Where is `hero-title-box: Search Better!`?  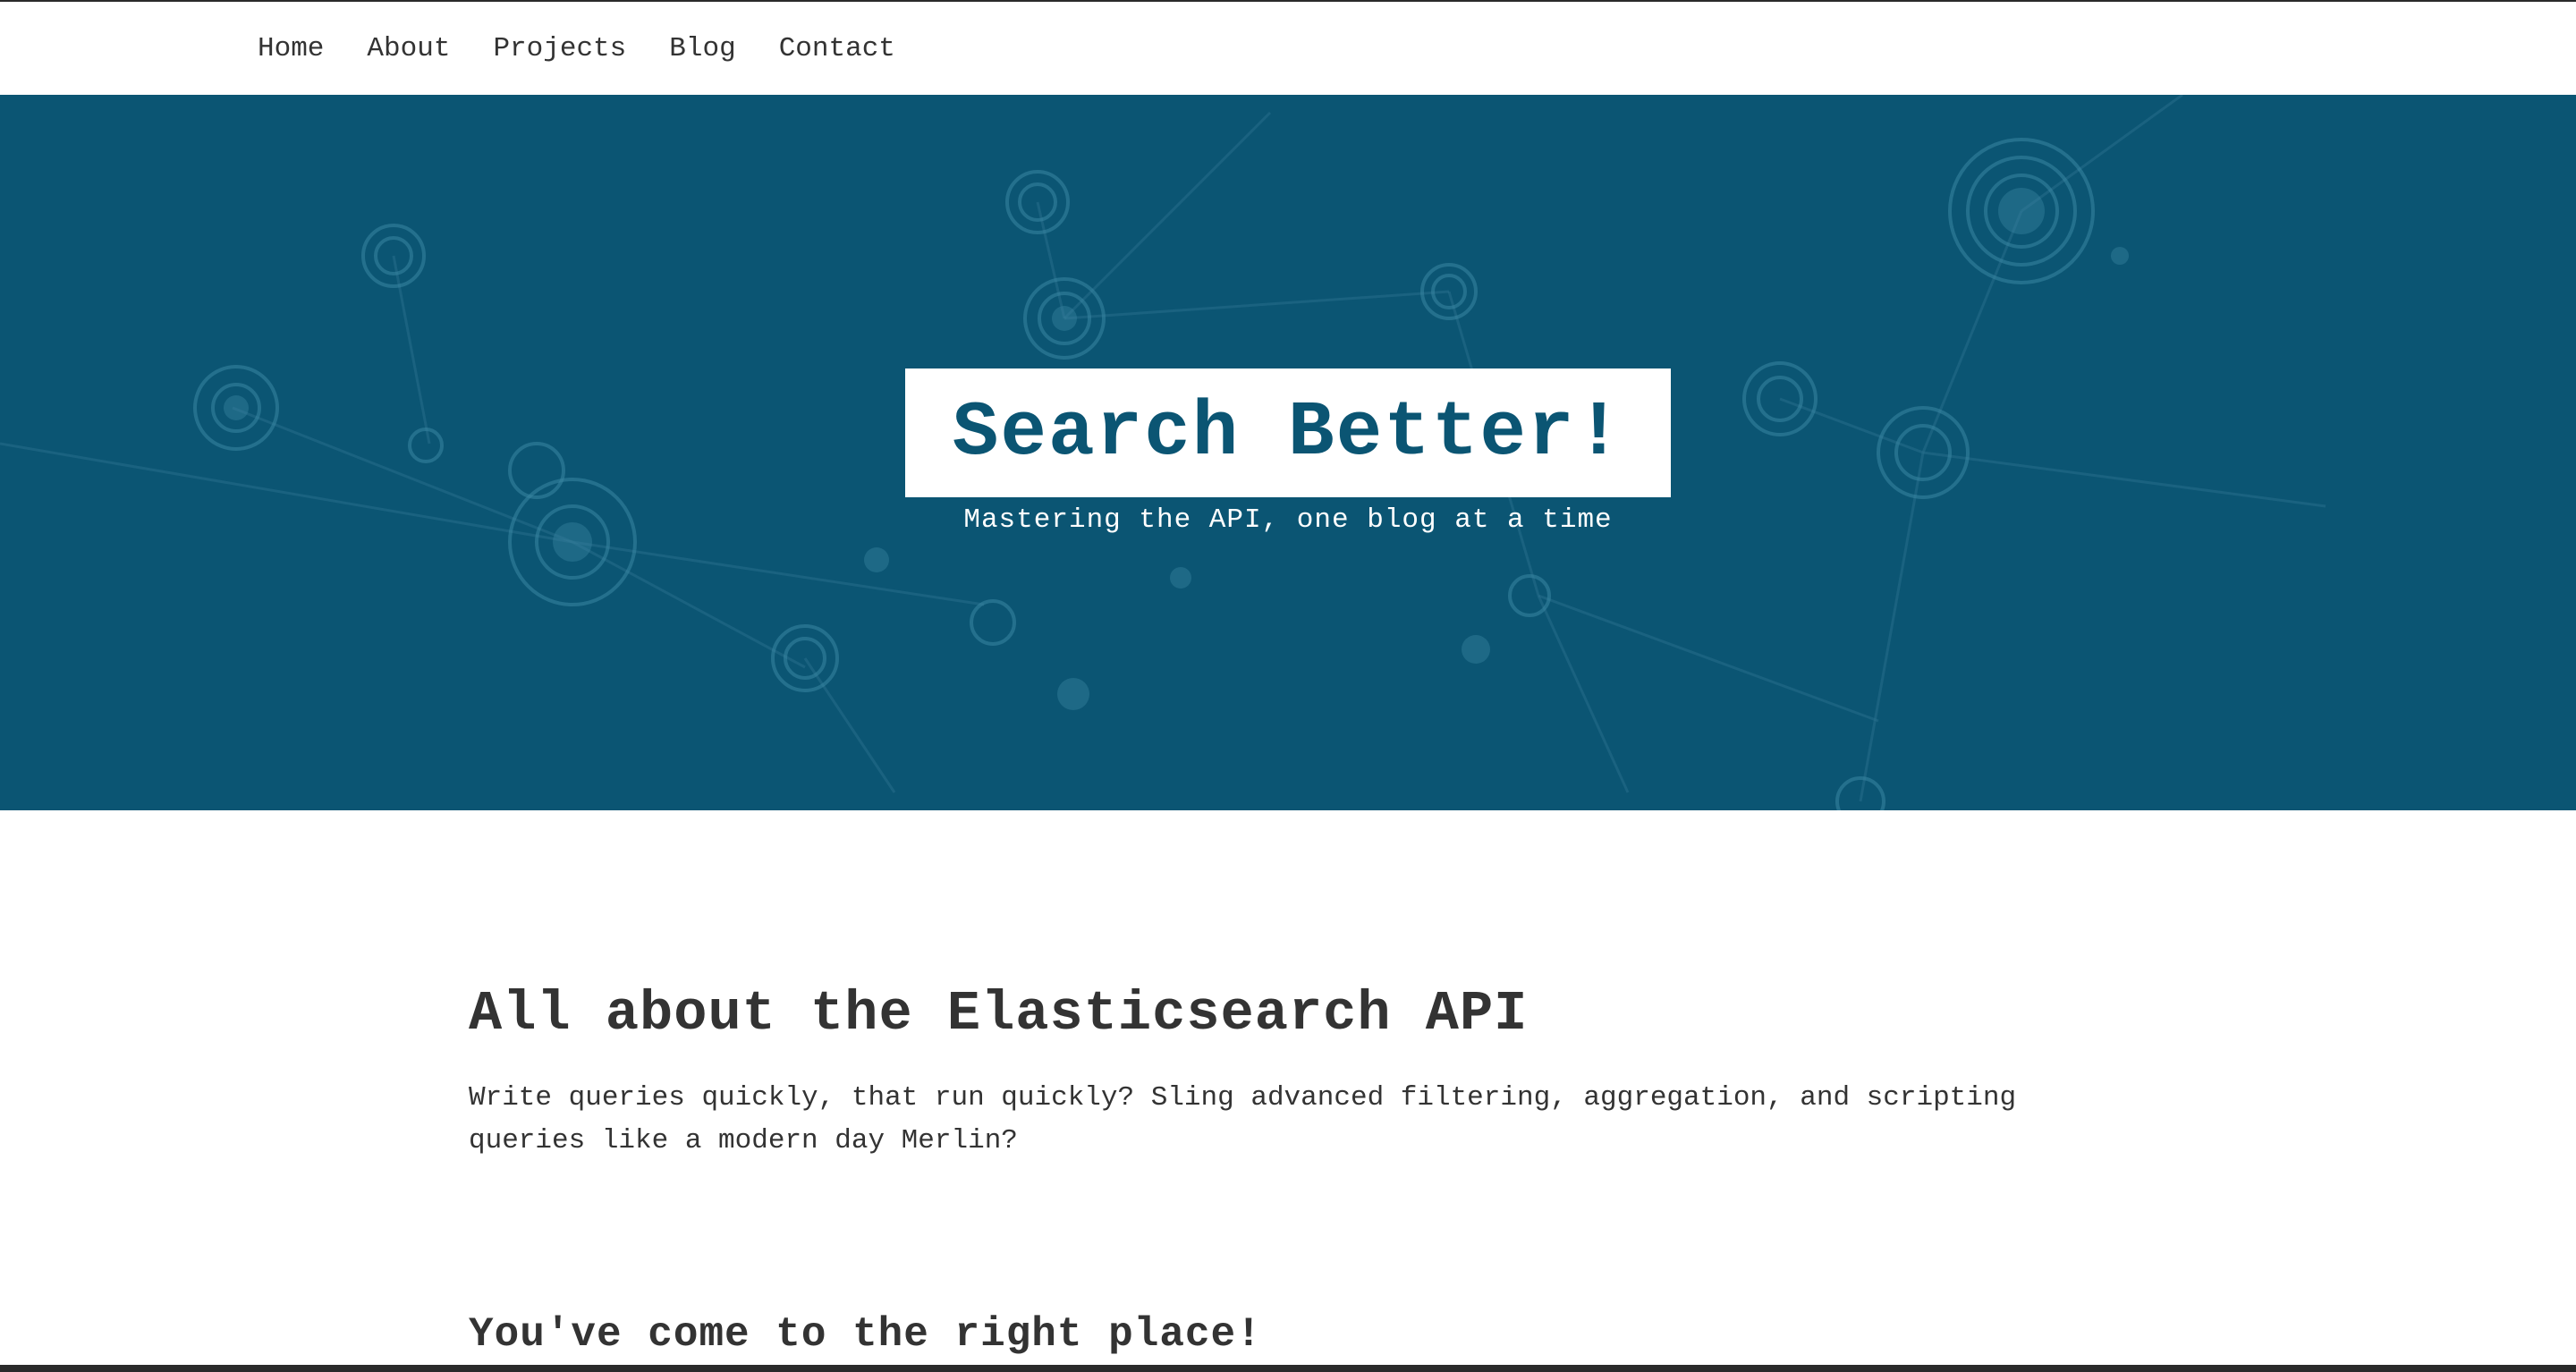 hero-title-box: Search Better! is located at coordinates (1288, 432).